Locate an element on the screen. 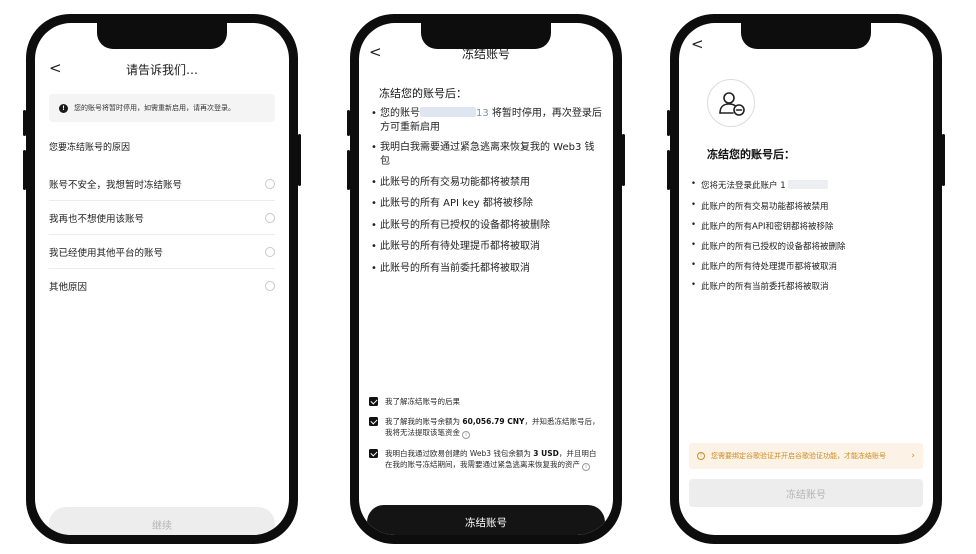  bullet-text: 您将无法登录此账户 is located at coordinates (739, 186).